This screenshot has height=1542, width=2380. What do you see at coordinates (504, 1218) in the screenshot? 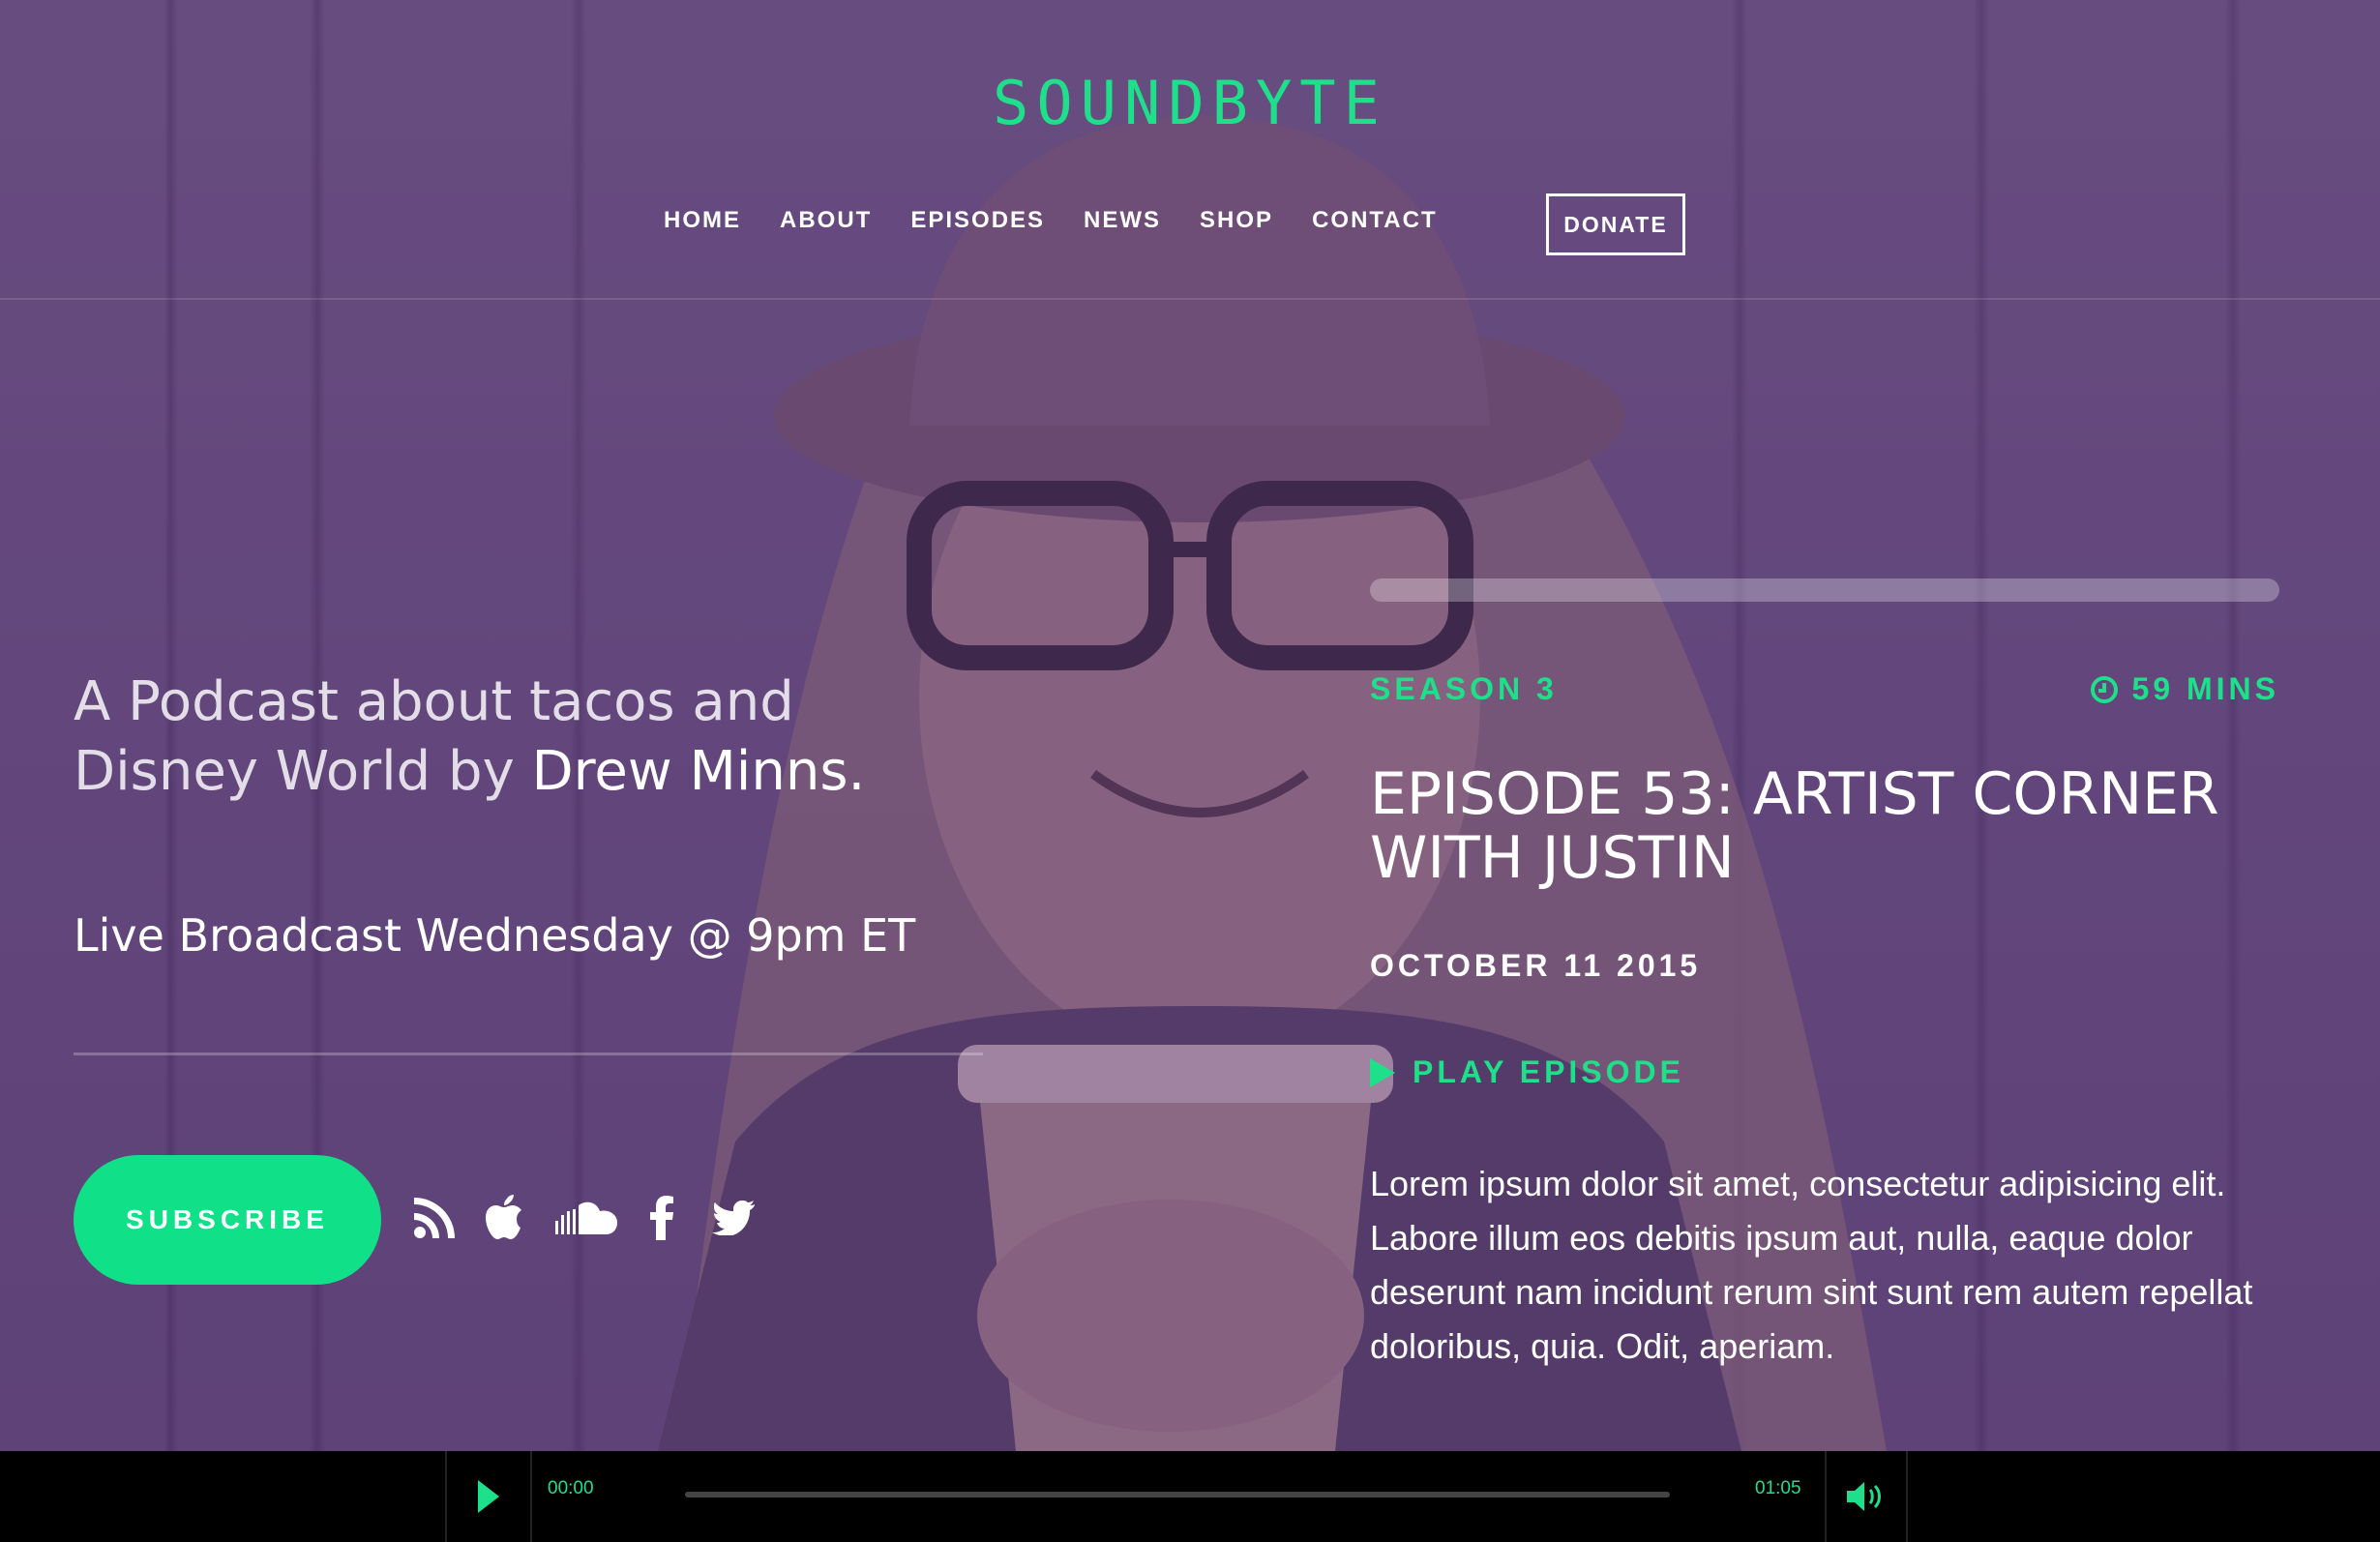
I see `apple-icon` at bounding box center [504, 1218].